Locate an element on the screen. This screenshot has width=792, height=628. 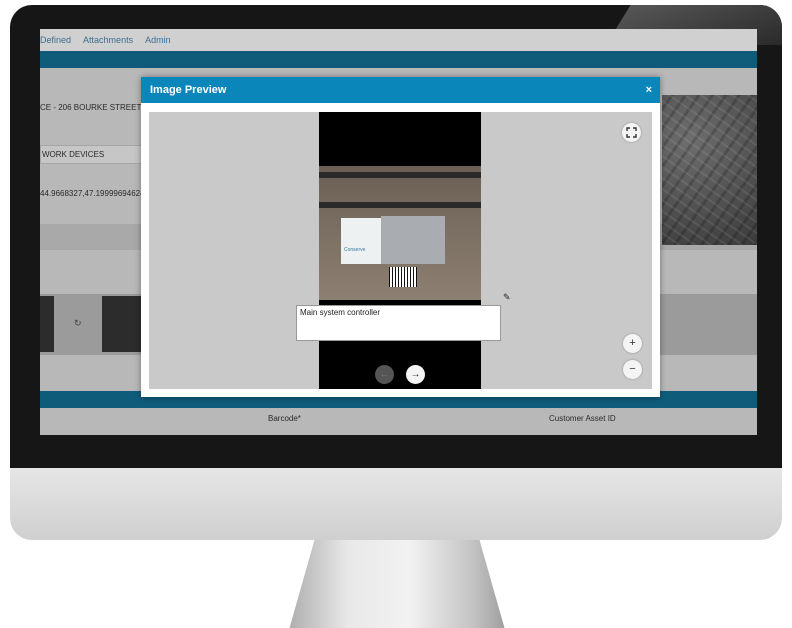
monitor-stand is located at coordinates (397, 584).